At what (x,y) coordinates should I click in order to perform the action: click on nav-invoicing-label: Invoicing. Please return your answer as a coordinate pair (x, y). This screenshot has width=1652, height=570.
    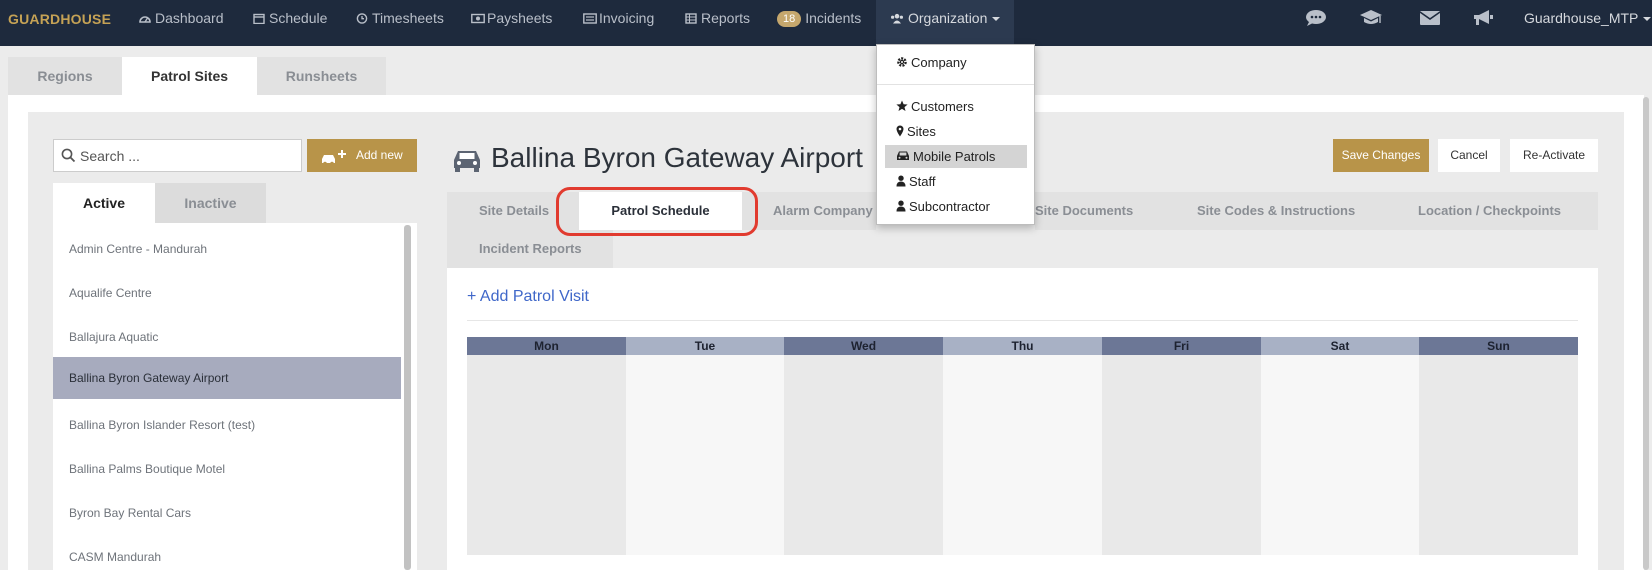
    Looking at the image, I should click on (627, 18).